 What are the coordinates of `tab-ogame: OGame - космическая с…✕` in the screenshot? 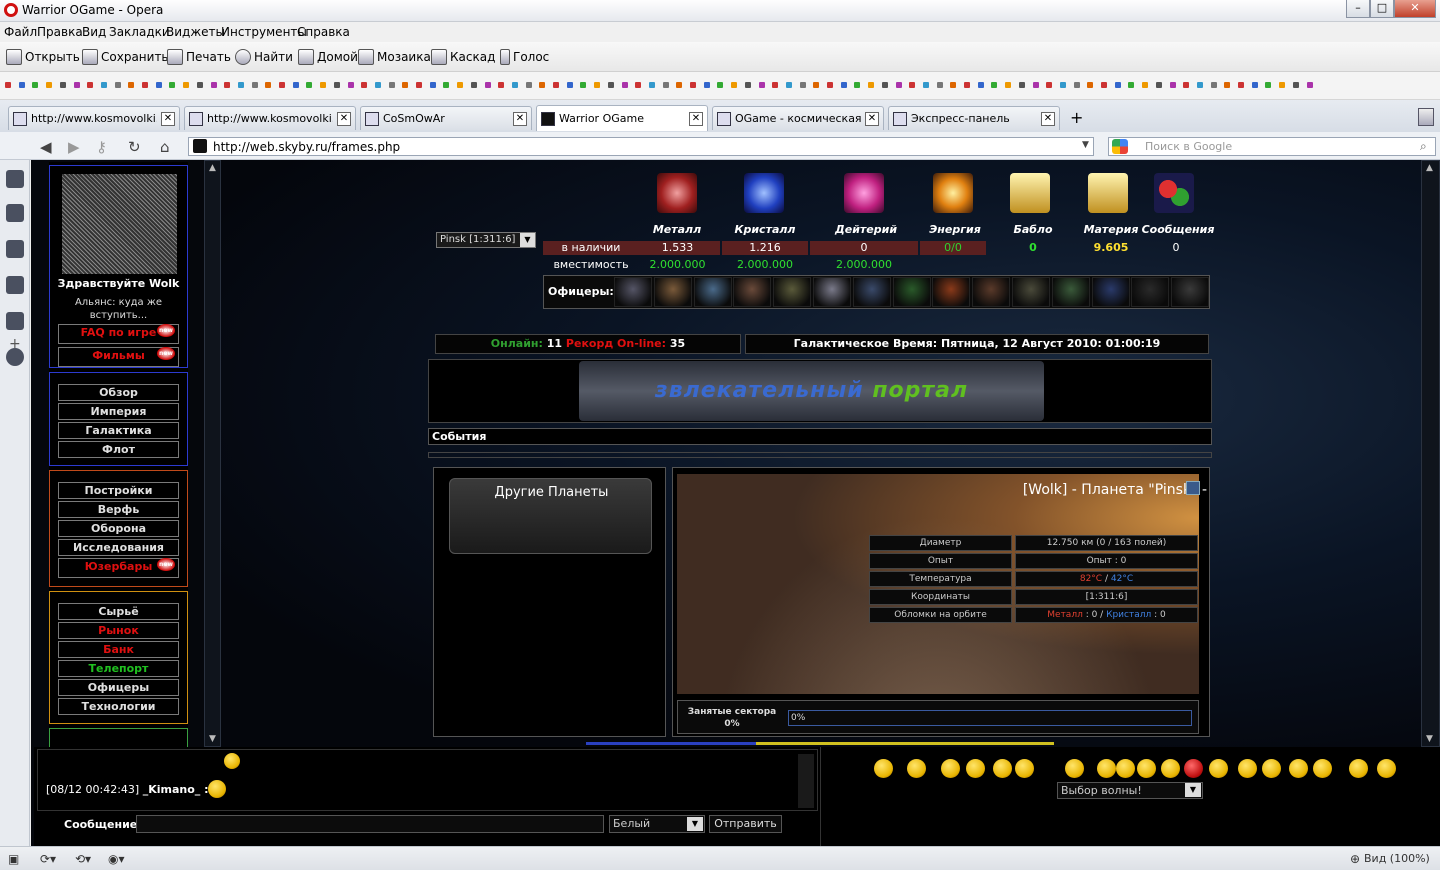 It's located at (798, 118).